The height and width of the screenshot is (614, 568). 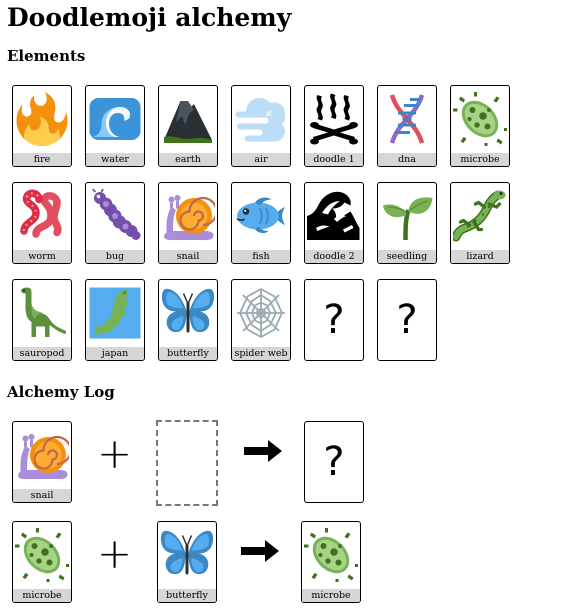 What do you see at coordinates (42, 353) in the screenshot?
I see `card-label: sauropod` at bounding box center [42, 353].